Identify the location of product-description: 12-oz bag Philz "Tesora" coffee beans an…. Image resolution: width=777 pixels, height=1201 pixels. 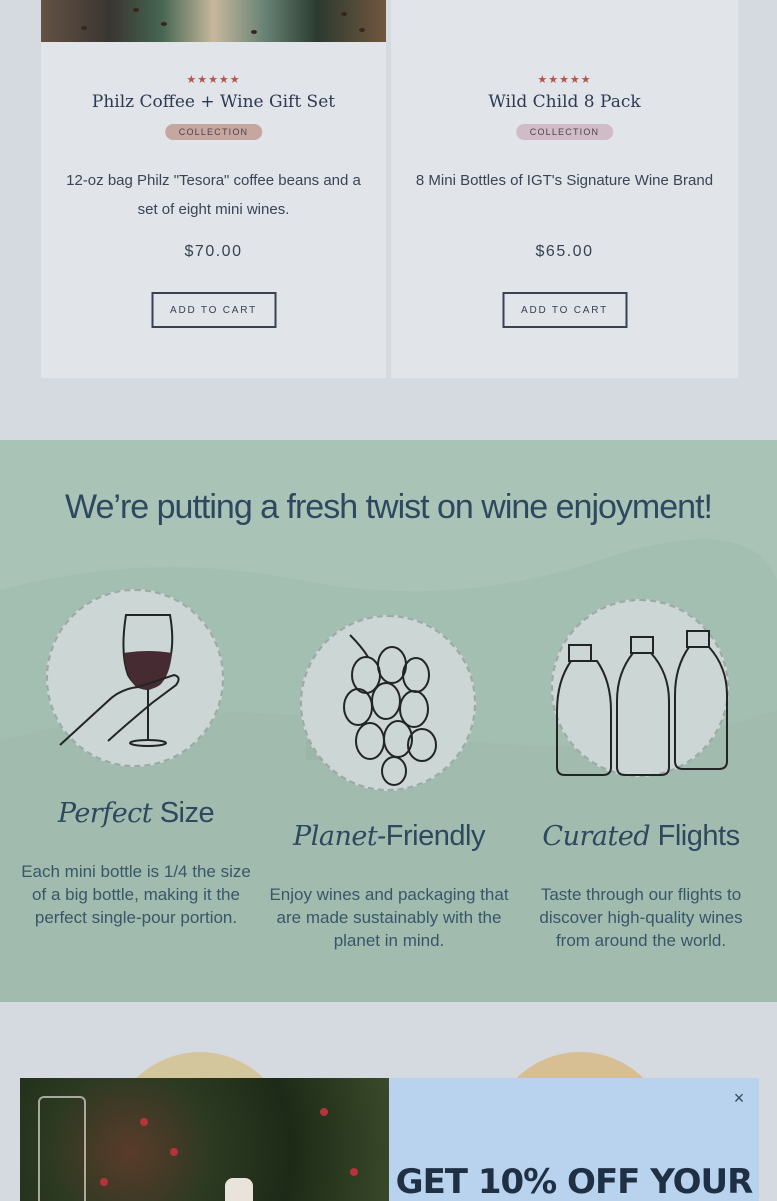
(213, 195).